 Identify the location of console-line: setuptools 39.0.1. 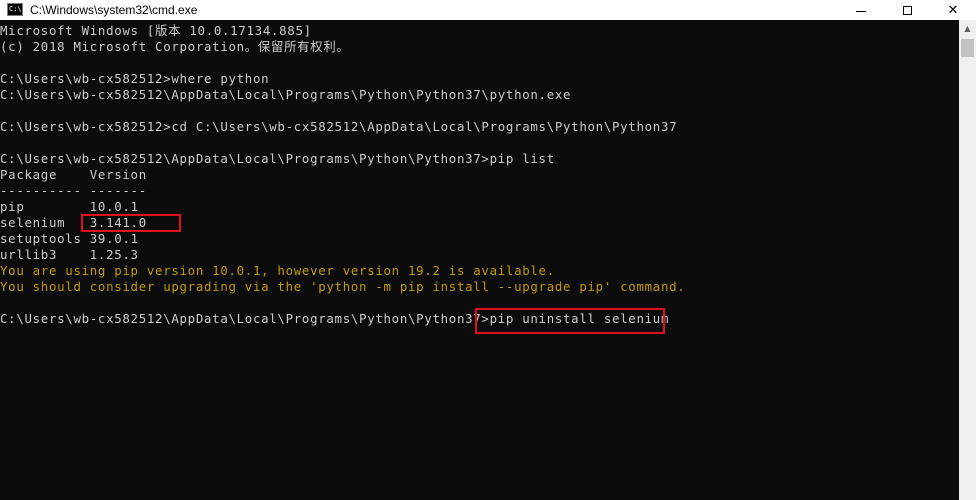
(69, 238).